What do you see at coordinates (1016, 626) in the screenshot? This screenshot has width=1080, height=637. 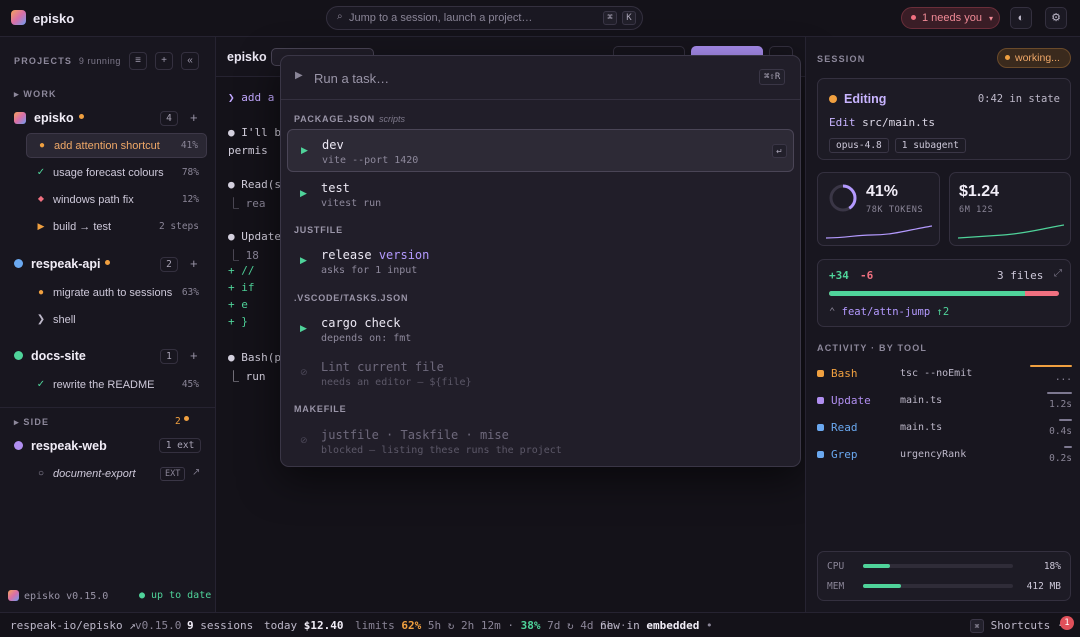 I see `shortcuts-button: ⌘ Shortcuts ·` at bounding box center [1016, 626].